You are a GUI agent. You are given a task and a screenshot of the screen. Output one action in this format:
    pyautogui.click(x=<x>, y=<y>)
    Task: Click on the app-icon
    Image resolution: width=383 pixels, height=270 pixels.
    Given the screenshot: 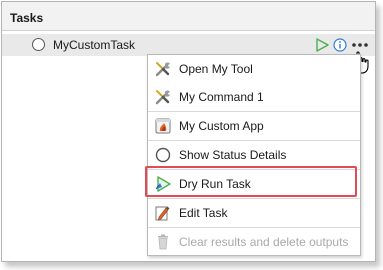 What is the action you would take?
    pyautogui.click(x=163, y=126)
    